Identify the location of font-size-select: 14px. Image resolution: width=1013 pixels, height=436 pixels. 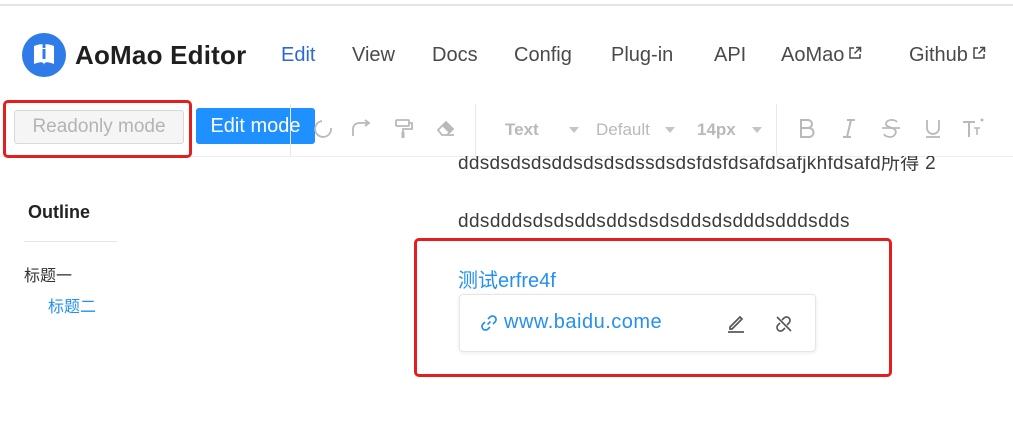
(716, 130).